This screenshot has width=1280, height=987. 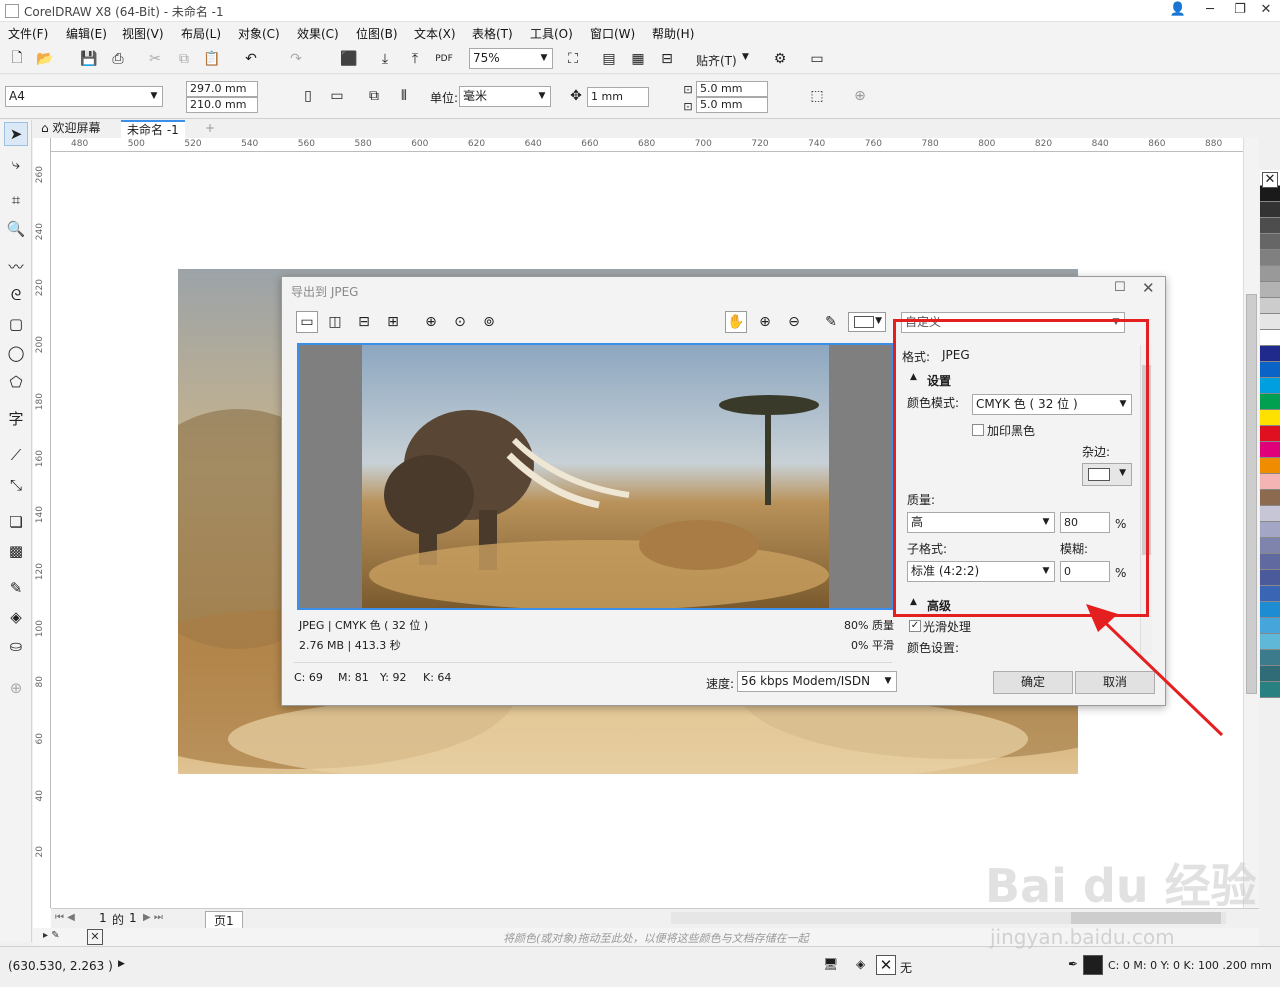 What do you see at coordinates (667, 59) in the screenshot?
I see `guidelines-icon: ⊟` at bounding box center [667, 59].